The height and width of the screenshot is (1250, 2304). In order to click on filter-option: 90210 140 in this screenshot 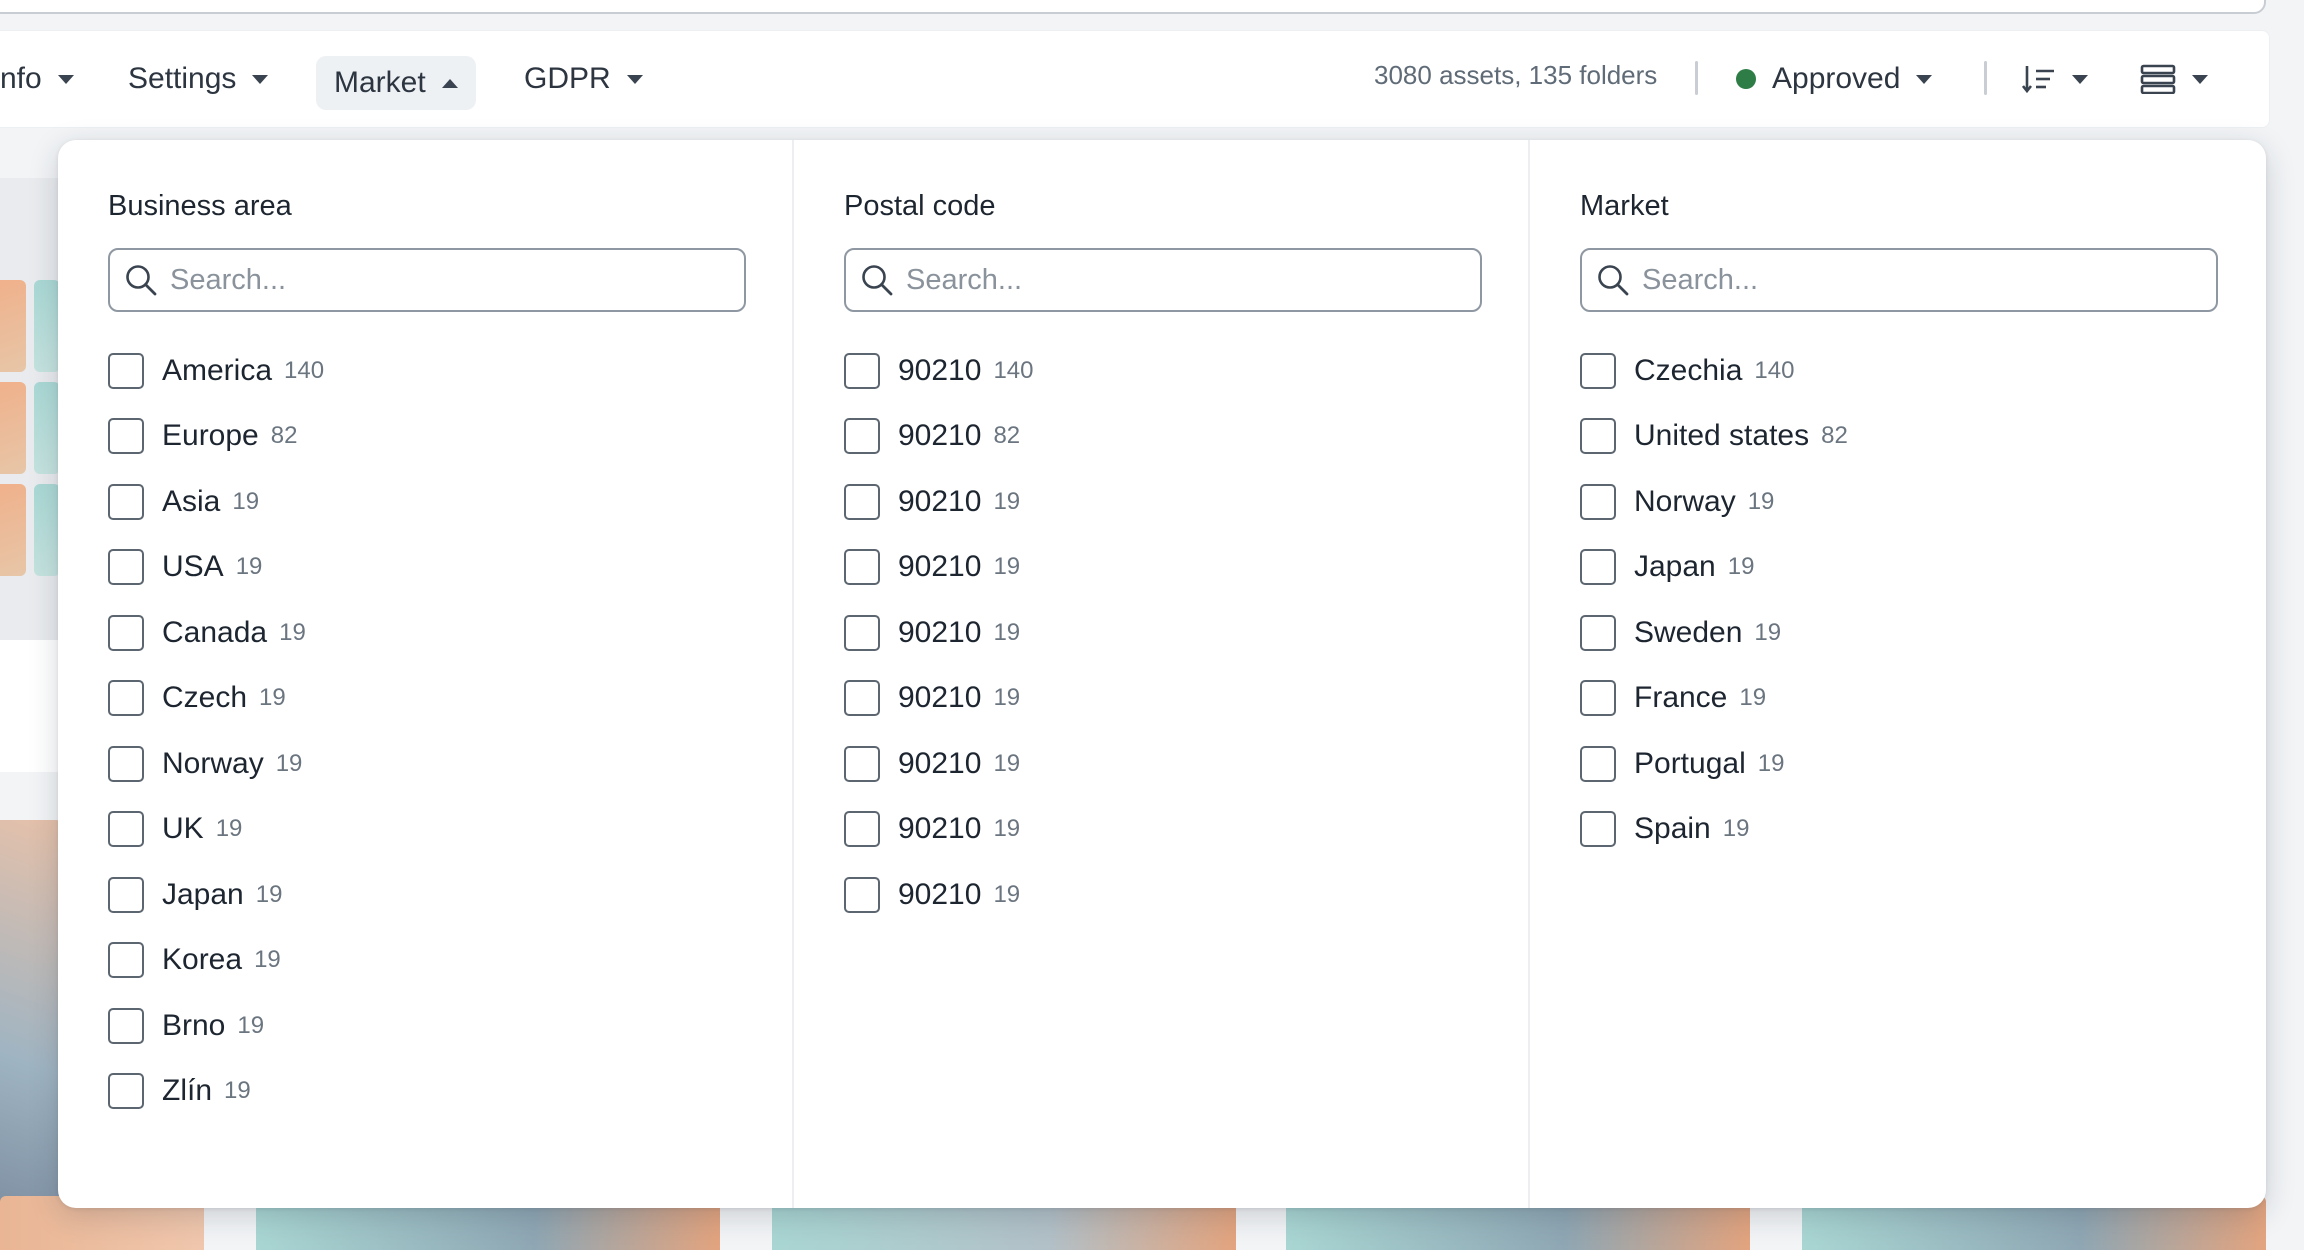, I will do `click(1186, 371)`.